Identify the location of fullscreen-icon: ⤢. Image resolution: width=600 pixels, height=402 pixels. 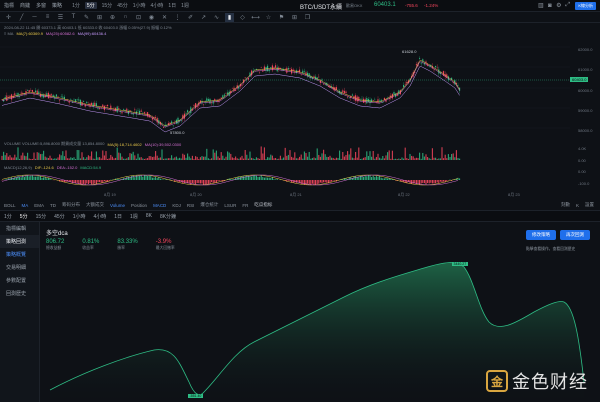
(567, 5).